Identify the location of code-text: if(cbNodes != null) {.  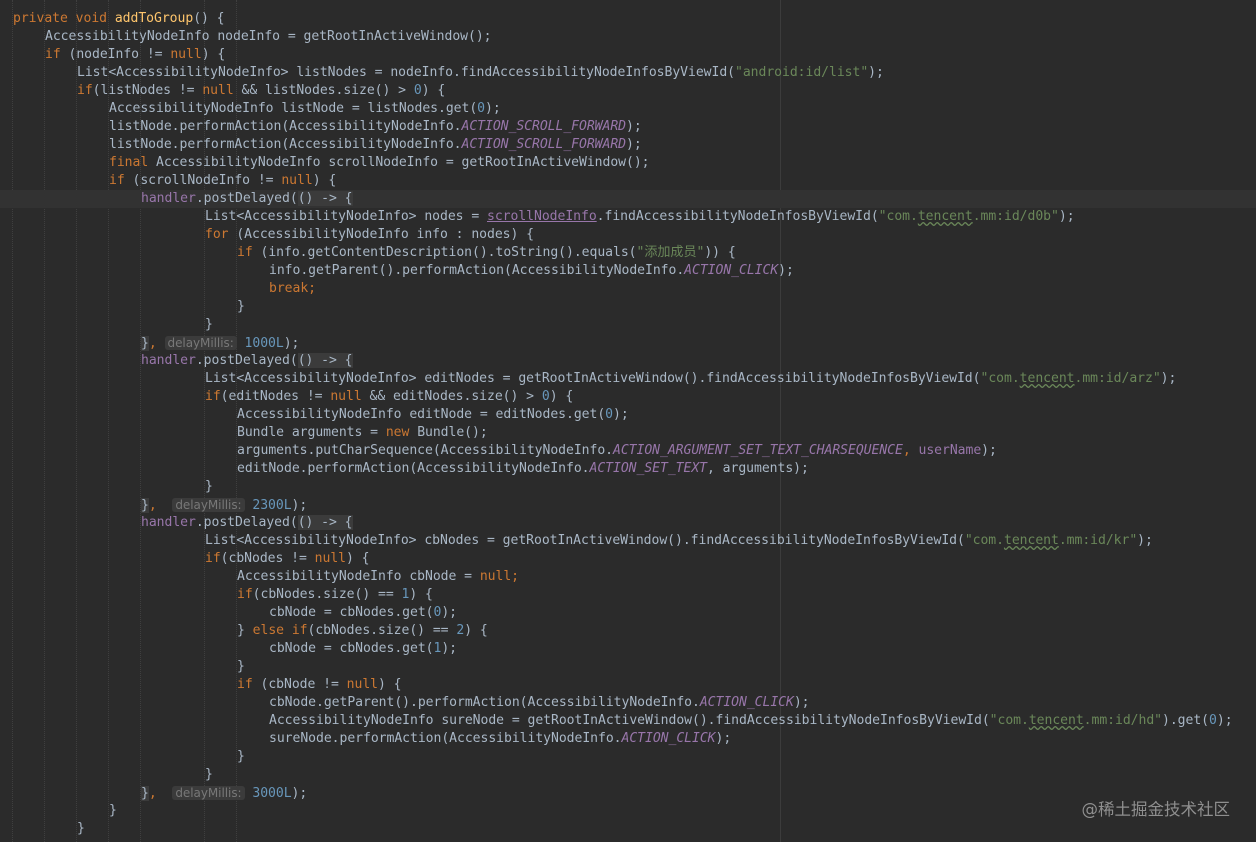
(287, 559).